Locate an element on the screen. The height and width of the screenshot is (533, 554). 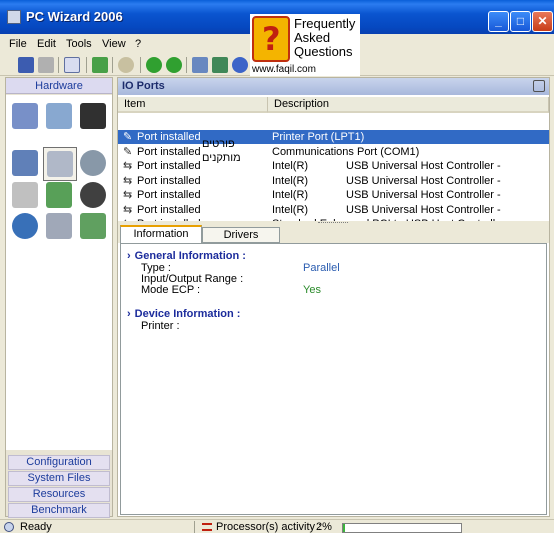
column-header-description: Description is located at coordinates (408, 105).